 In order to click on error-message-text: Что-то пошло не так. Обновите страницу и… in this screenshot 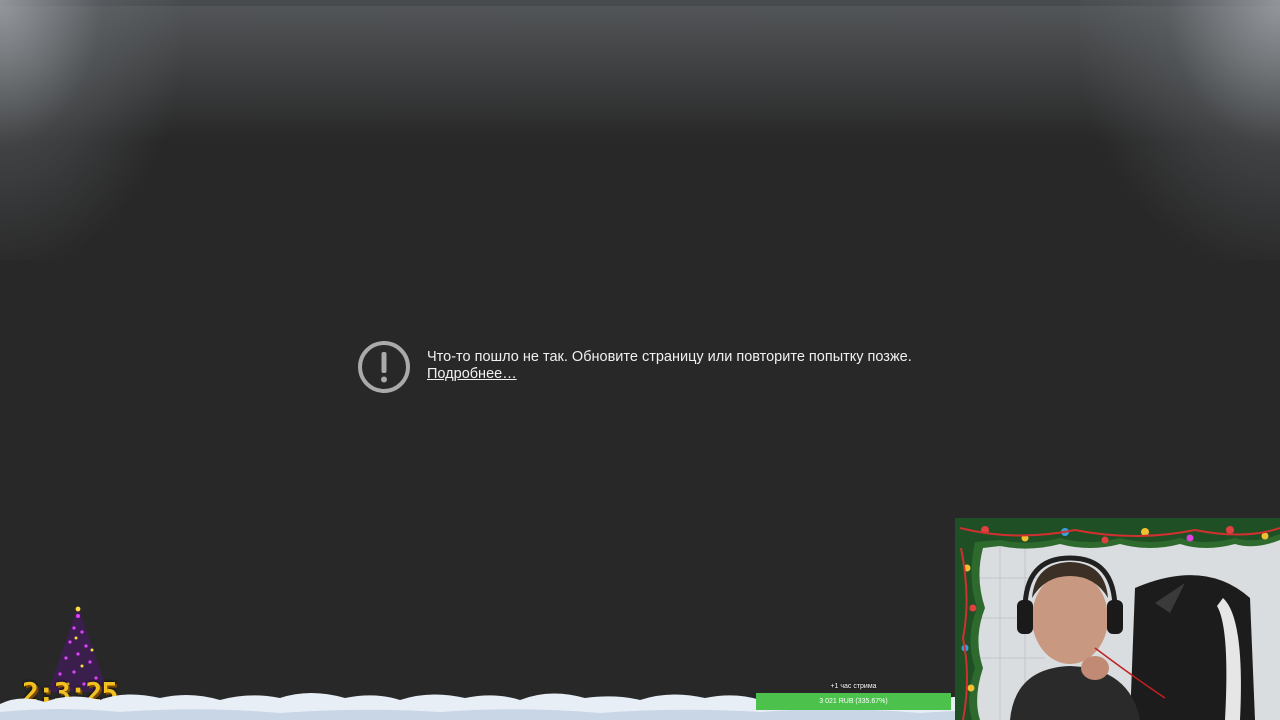, I will do `click(669, 357)`.